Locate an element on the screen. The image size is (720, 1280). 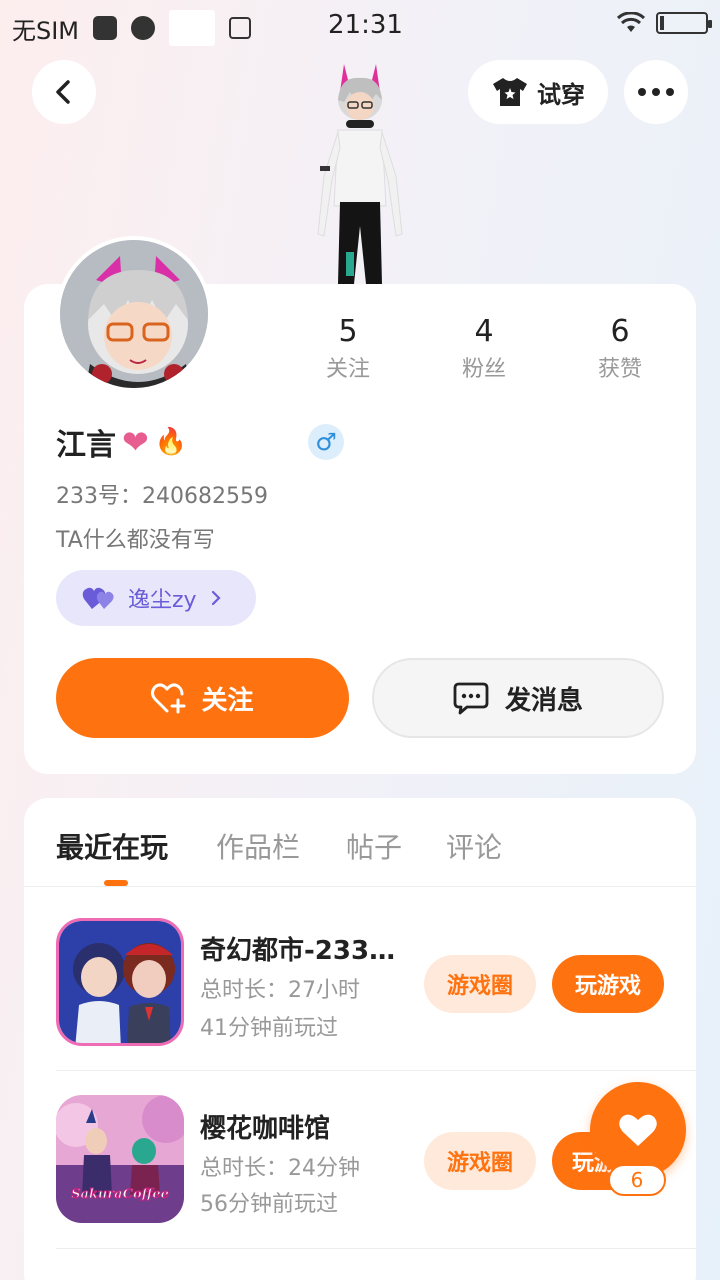
shirt-icon is located at coordinates (510, 92).